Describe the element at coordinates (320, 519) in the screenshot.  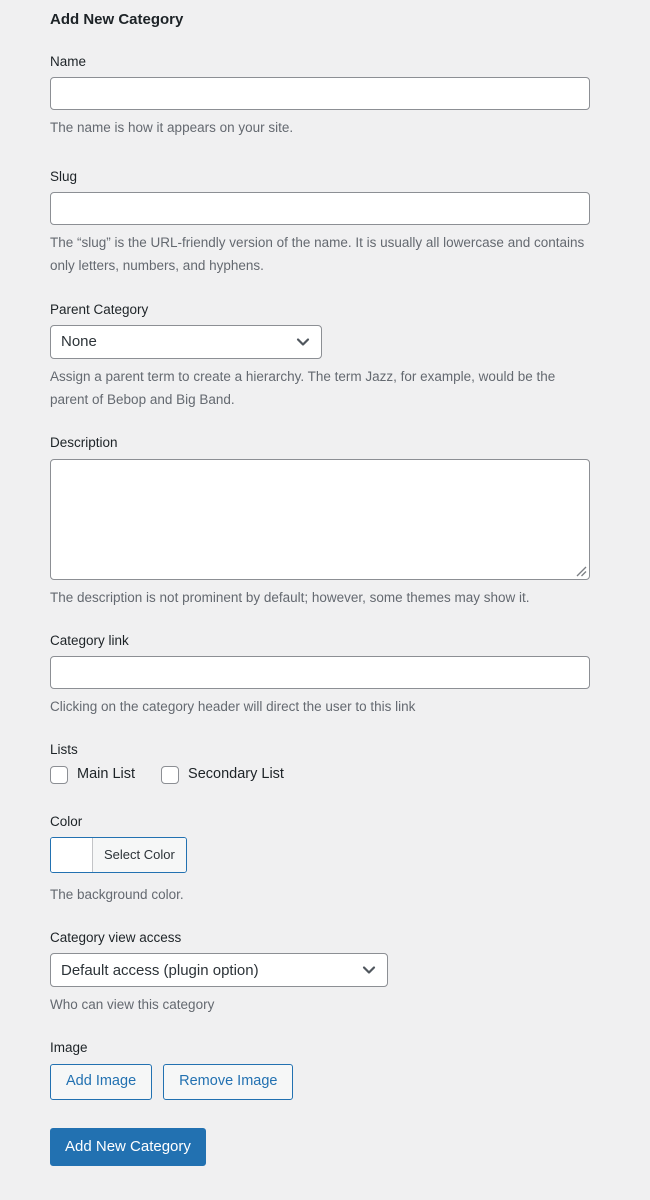
I see `description-textarea` at that location.